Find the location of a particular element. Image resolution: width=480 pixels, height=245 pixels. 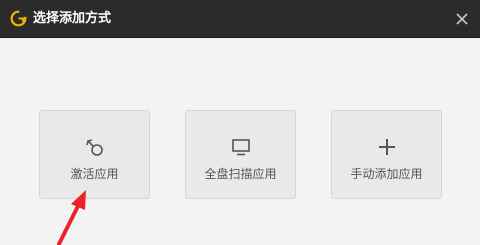

manual-add-button: 手动添加应用 is located at coordinates (386, 154).